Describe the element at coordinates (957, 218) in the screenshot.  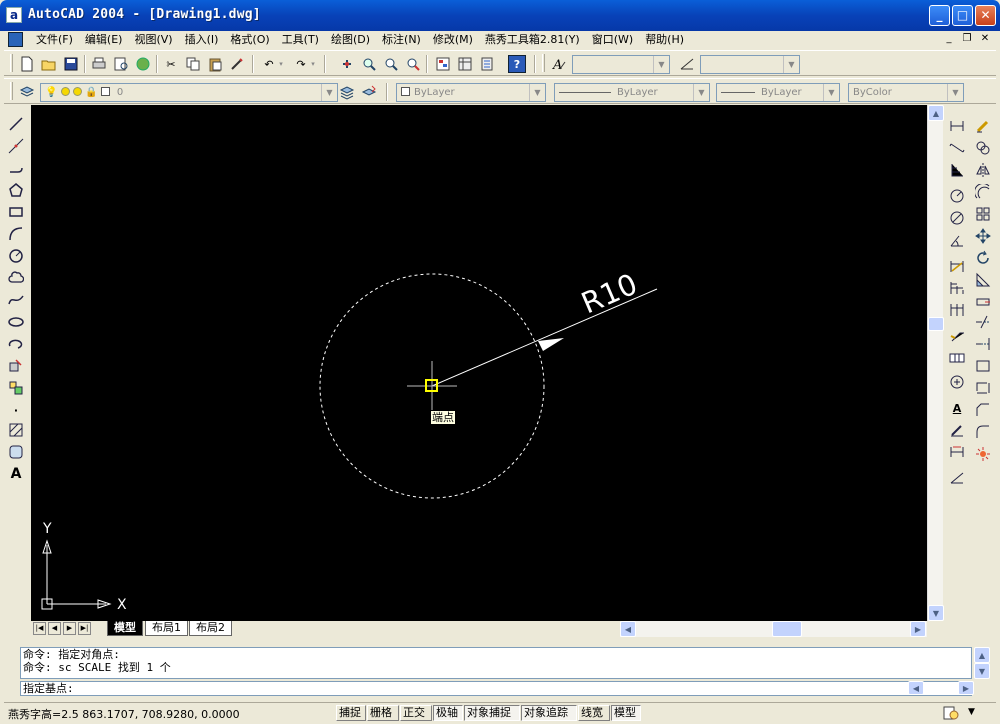
I see `diameter-dimension-icon` at that location.